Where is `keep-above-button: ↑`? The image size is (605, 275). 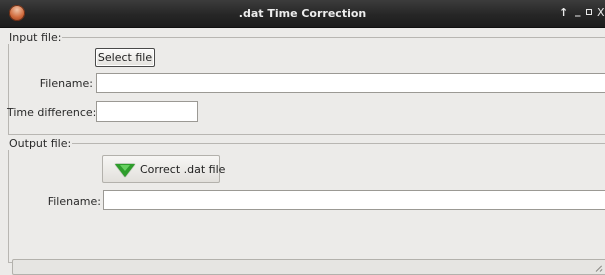 keep-above-button: ↑ is located at coordinates (563, 13).